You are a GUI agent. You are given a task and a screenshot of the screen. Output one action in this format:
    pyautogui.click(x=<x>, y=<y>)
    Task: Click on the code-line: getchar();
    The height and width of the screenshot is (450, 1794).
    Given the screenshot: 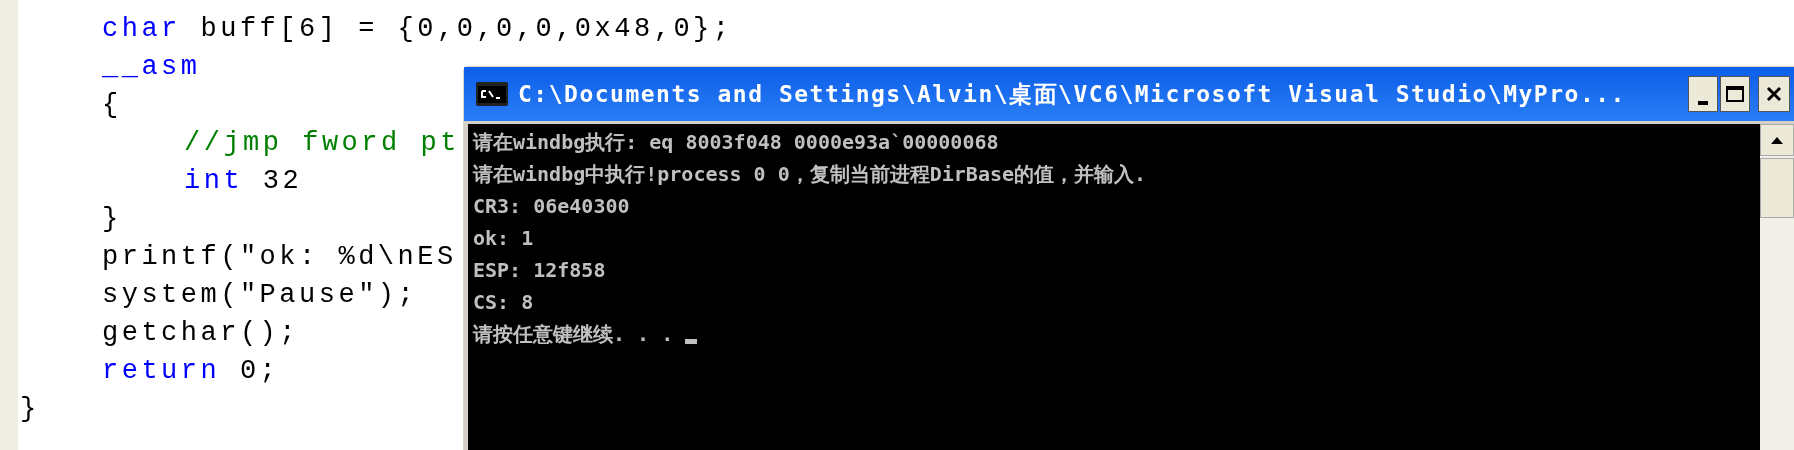 What is the action you would take?
    pyautogui.click(x=201, y=333)
    